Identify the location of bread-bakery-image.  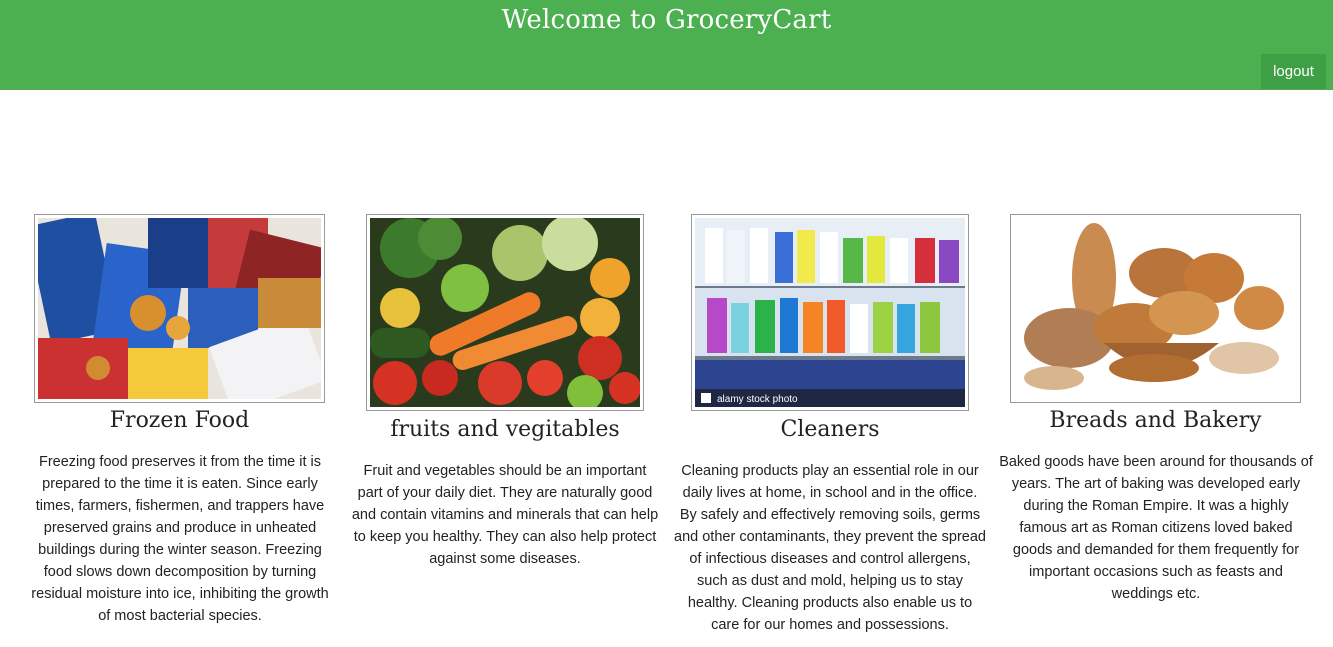
(1155, 308).